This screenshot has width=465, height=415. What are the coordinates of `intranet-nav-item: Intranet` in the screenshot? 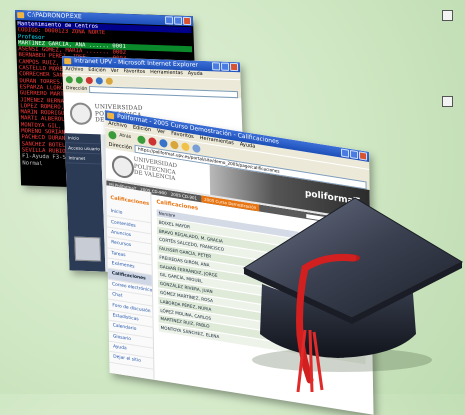 It's located at (83, 159).